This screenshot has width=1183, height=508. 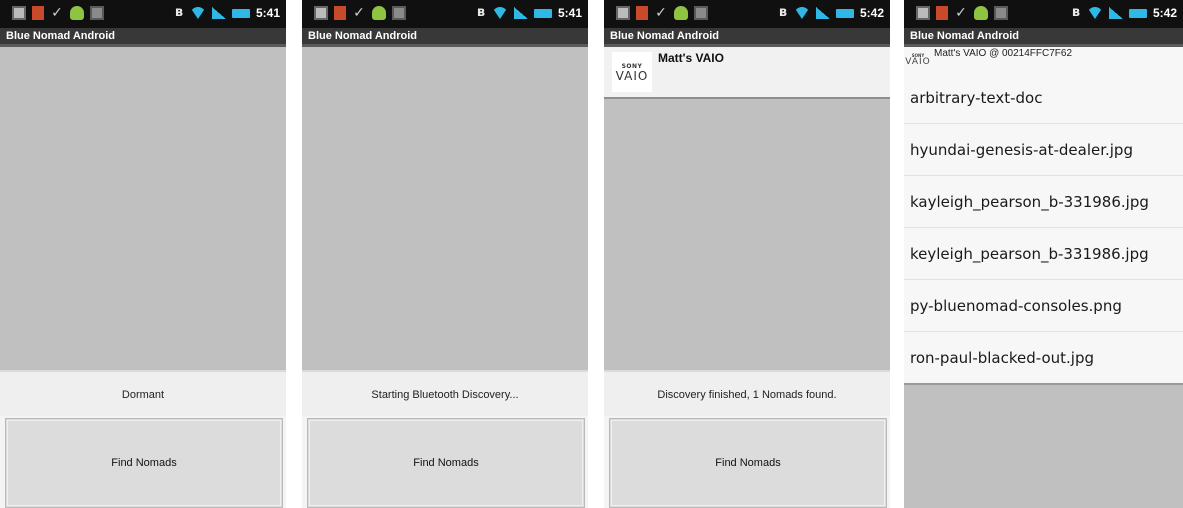 What do you see at coordinates (747, 73) in the screenshot?
I see `device-list-item: SONY VAIO Matt's VAIO` at bounding box center [747, 73].